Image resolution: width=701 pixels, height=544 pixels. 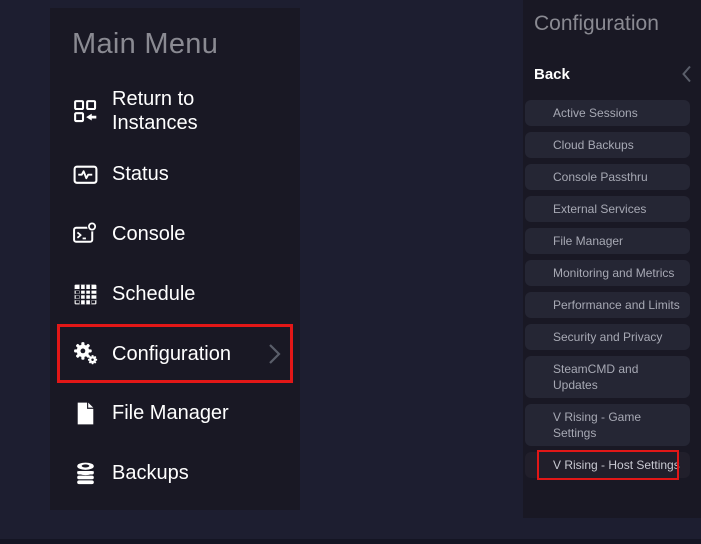 I want to click on config-button-security-and-privacy: Security and Privacy, so click(x=607, y=337).